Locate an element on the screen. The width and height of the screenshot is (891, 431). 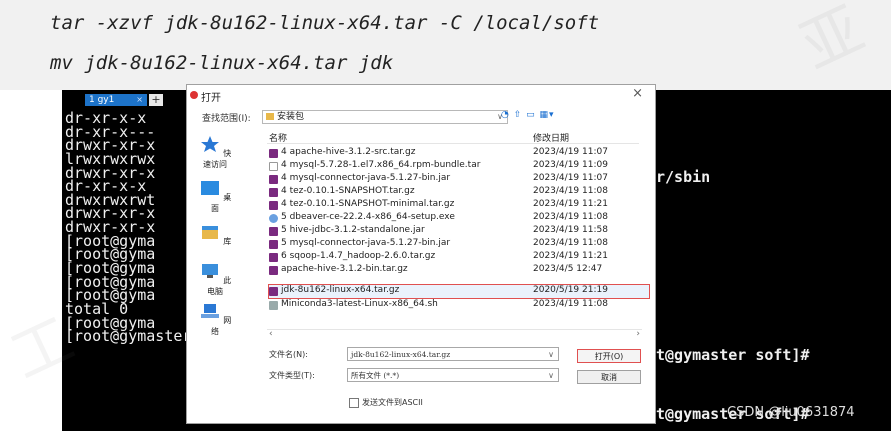
send-ascii-checkbox: 发送文件到ASCII is located at coordinates (386, 402).